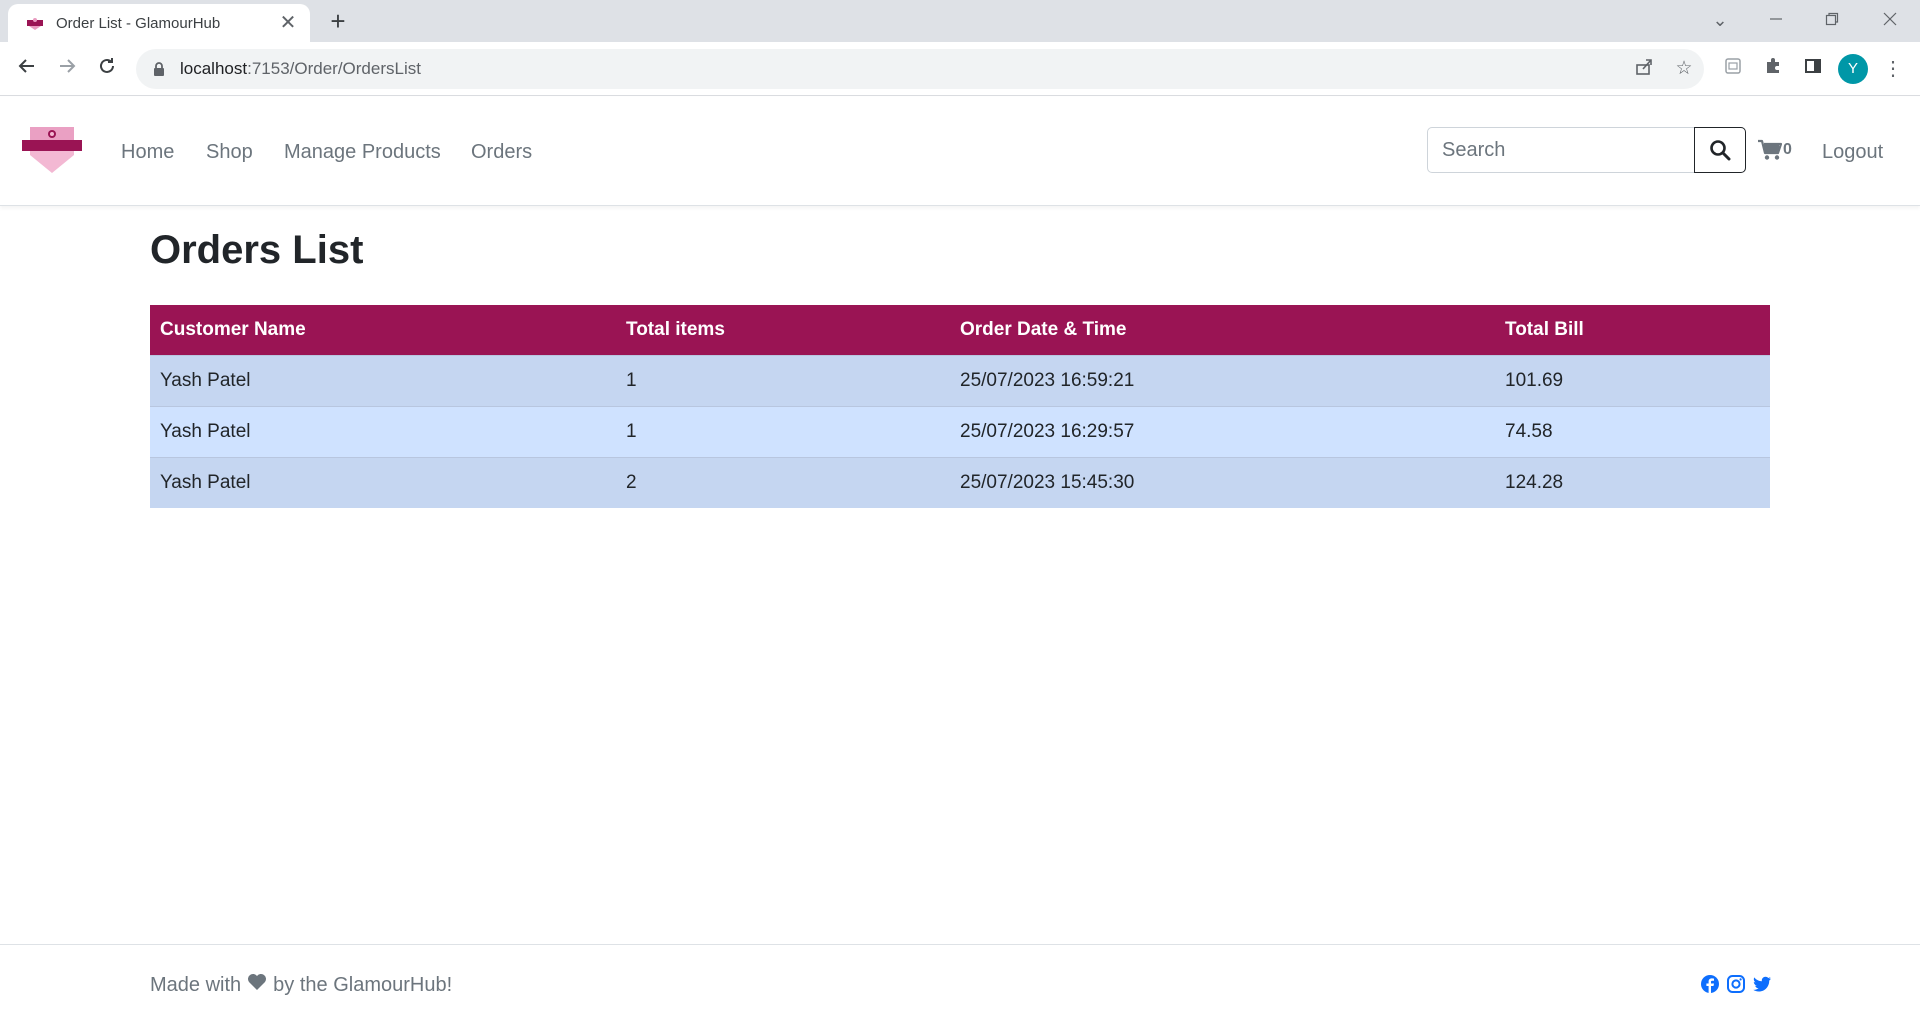  Describe the element at coordinates (1787, 149) in the screenshot. I see `cart-count: 0` at that location.